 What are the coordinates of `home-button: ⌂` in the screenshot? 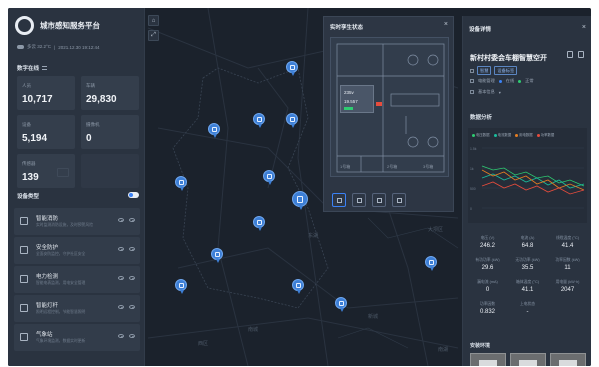 It's located at (153, 20).